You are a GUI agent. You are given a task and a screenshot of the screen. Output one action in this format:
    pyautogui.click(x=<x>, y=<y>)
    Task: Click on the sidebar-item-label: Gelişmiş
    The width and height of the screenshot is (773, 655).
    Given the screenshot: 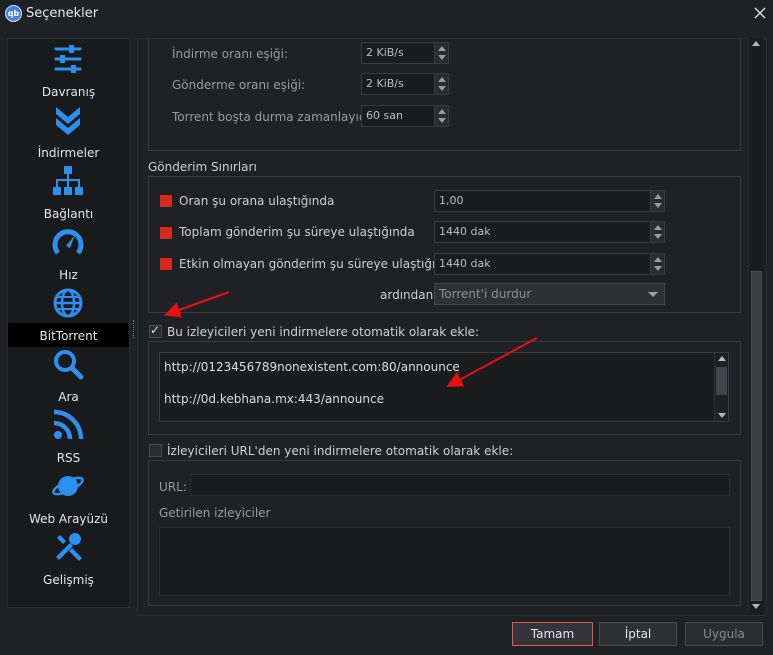 What is the action you would take?
    pyautogui.click(x=68, y=580)
    